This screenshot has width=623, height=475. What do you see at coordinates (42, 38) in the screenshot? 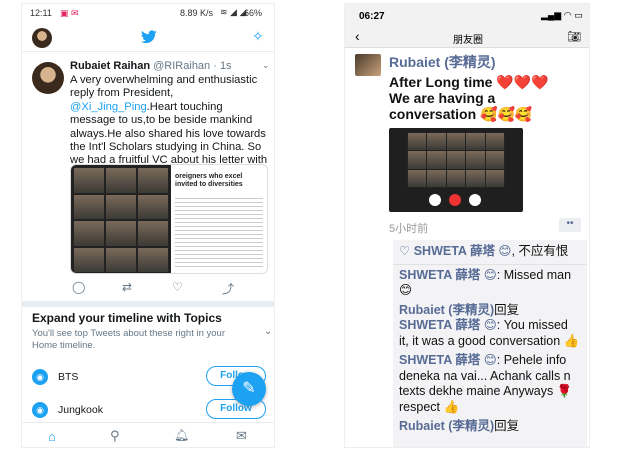
I see `profile-avatar` at bounding box center [42, 38].